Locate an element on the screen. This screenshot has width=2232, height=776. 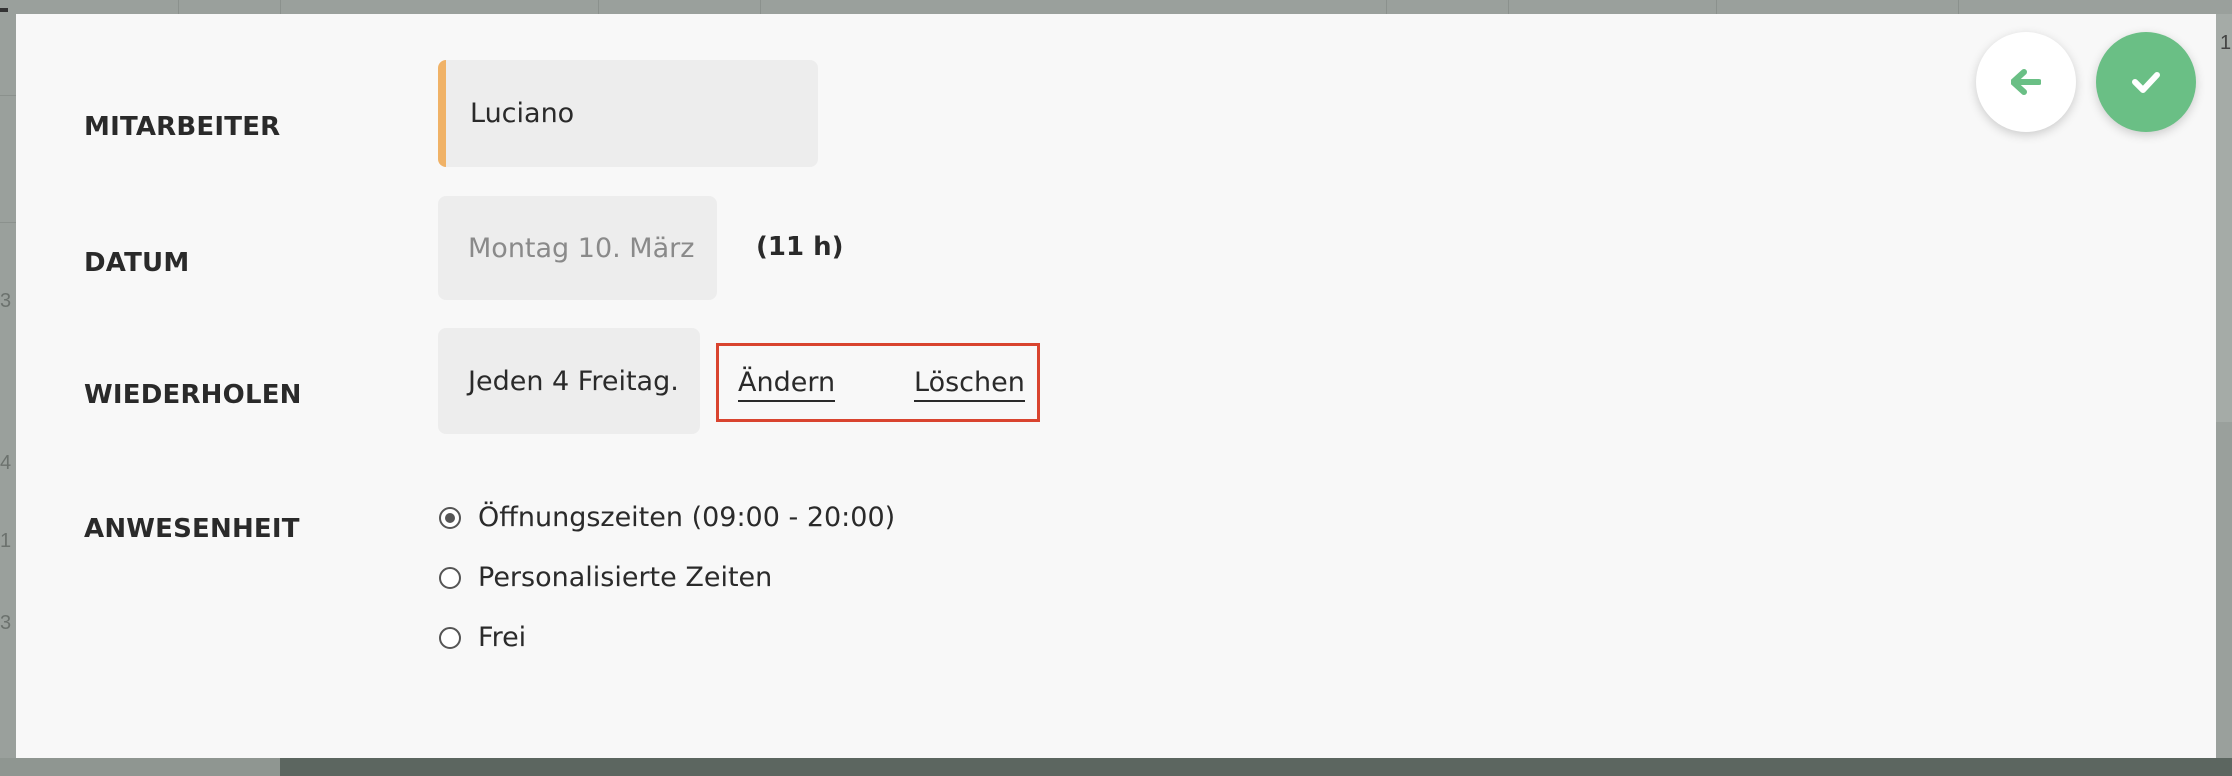
repeat-field: Jeden 4 Freitag. is located at coordinates (569, 381).